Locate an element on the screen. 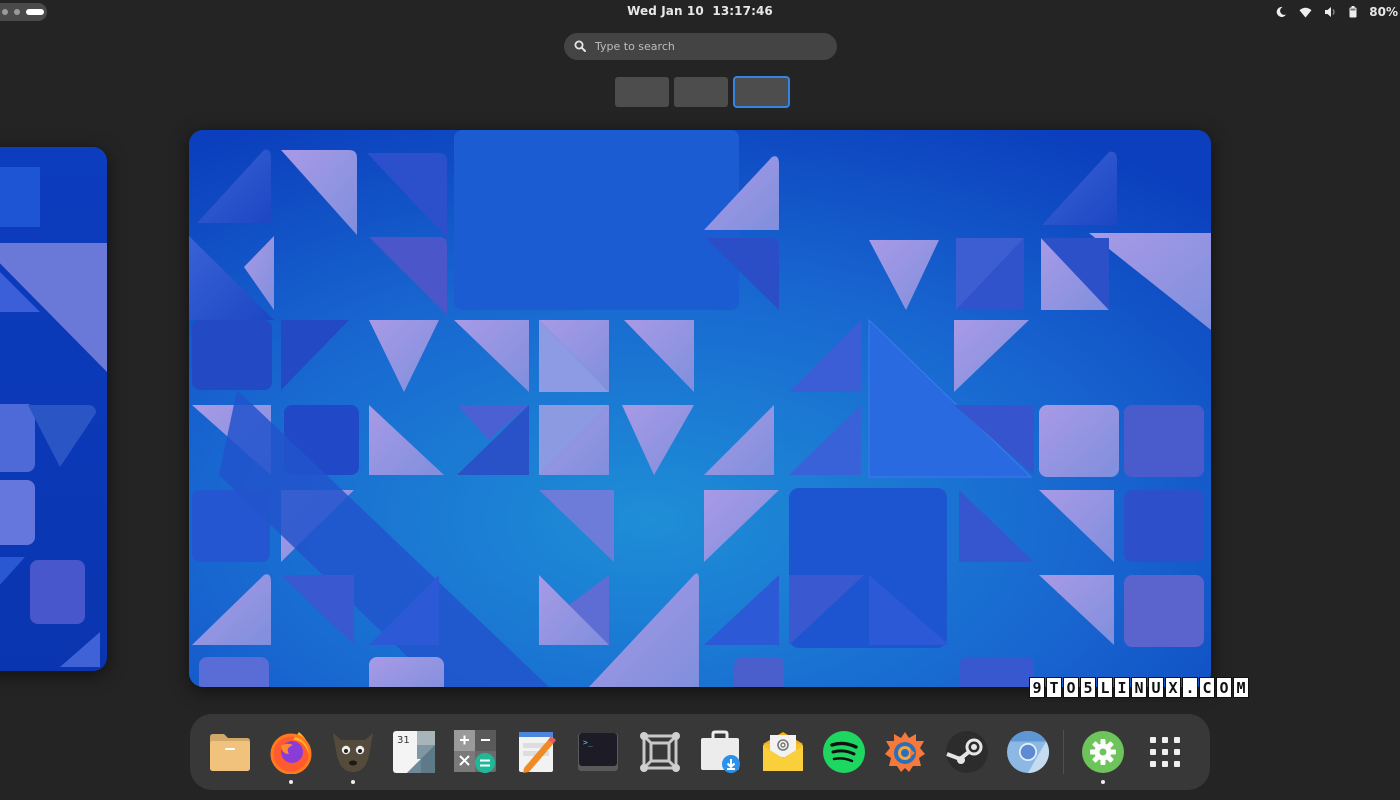 This screenshot has width=1400, height=800. dock-item-firefox is located at coordinates (291, 757).